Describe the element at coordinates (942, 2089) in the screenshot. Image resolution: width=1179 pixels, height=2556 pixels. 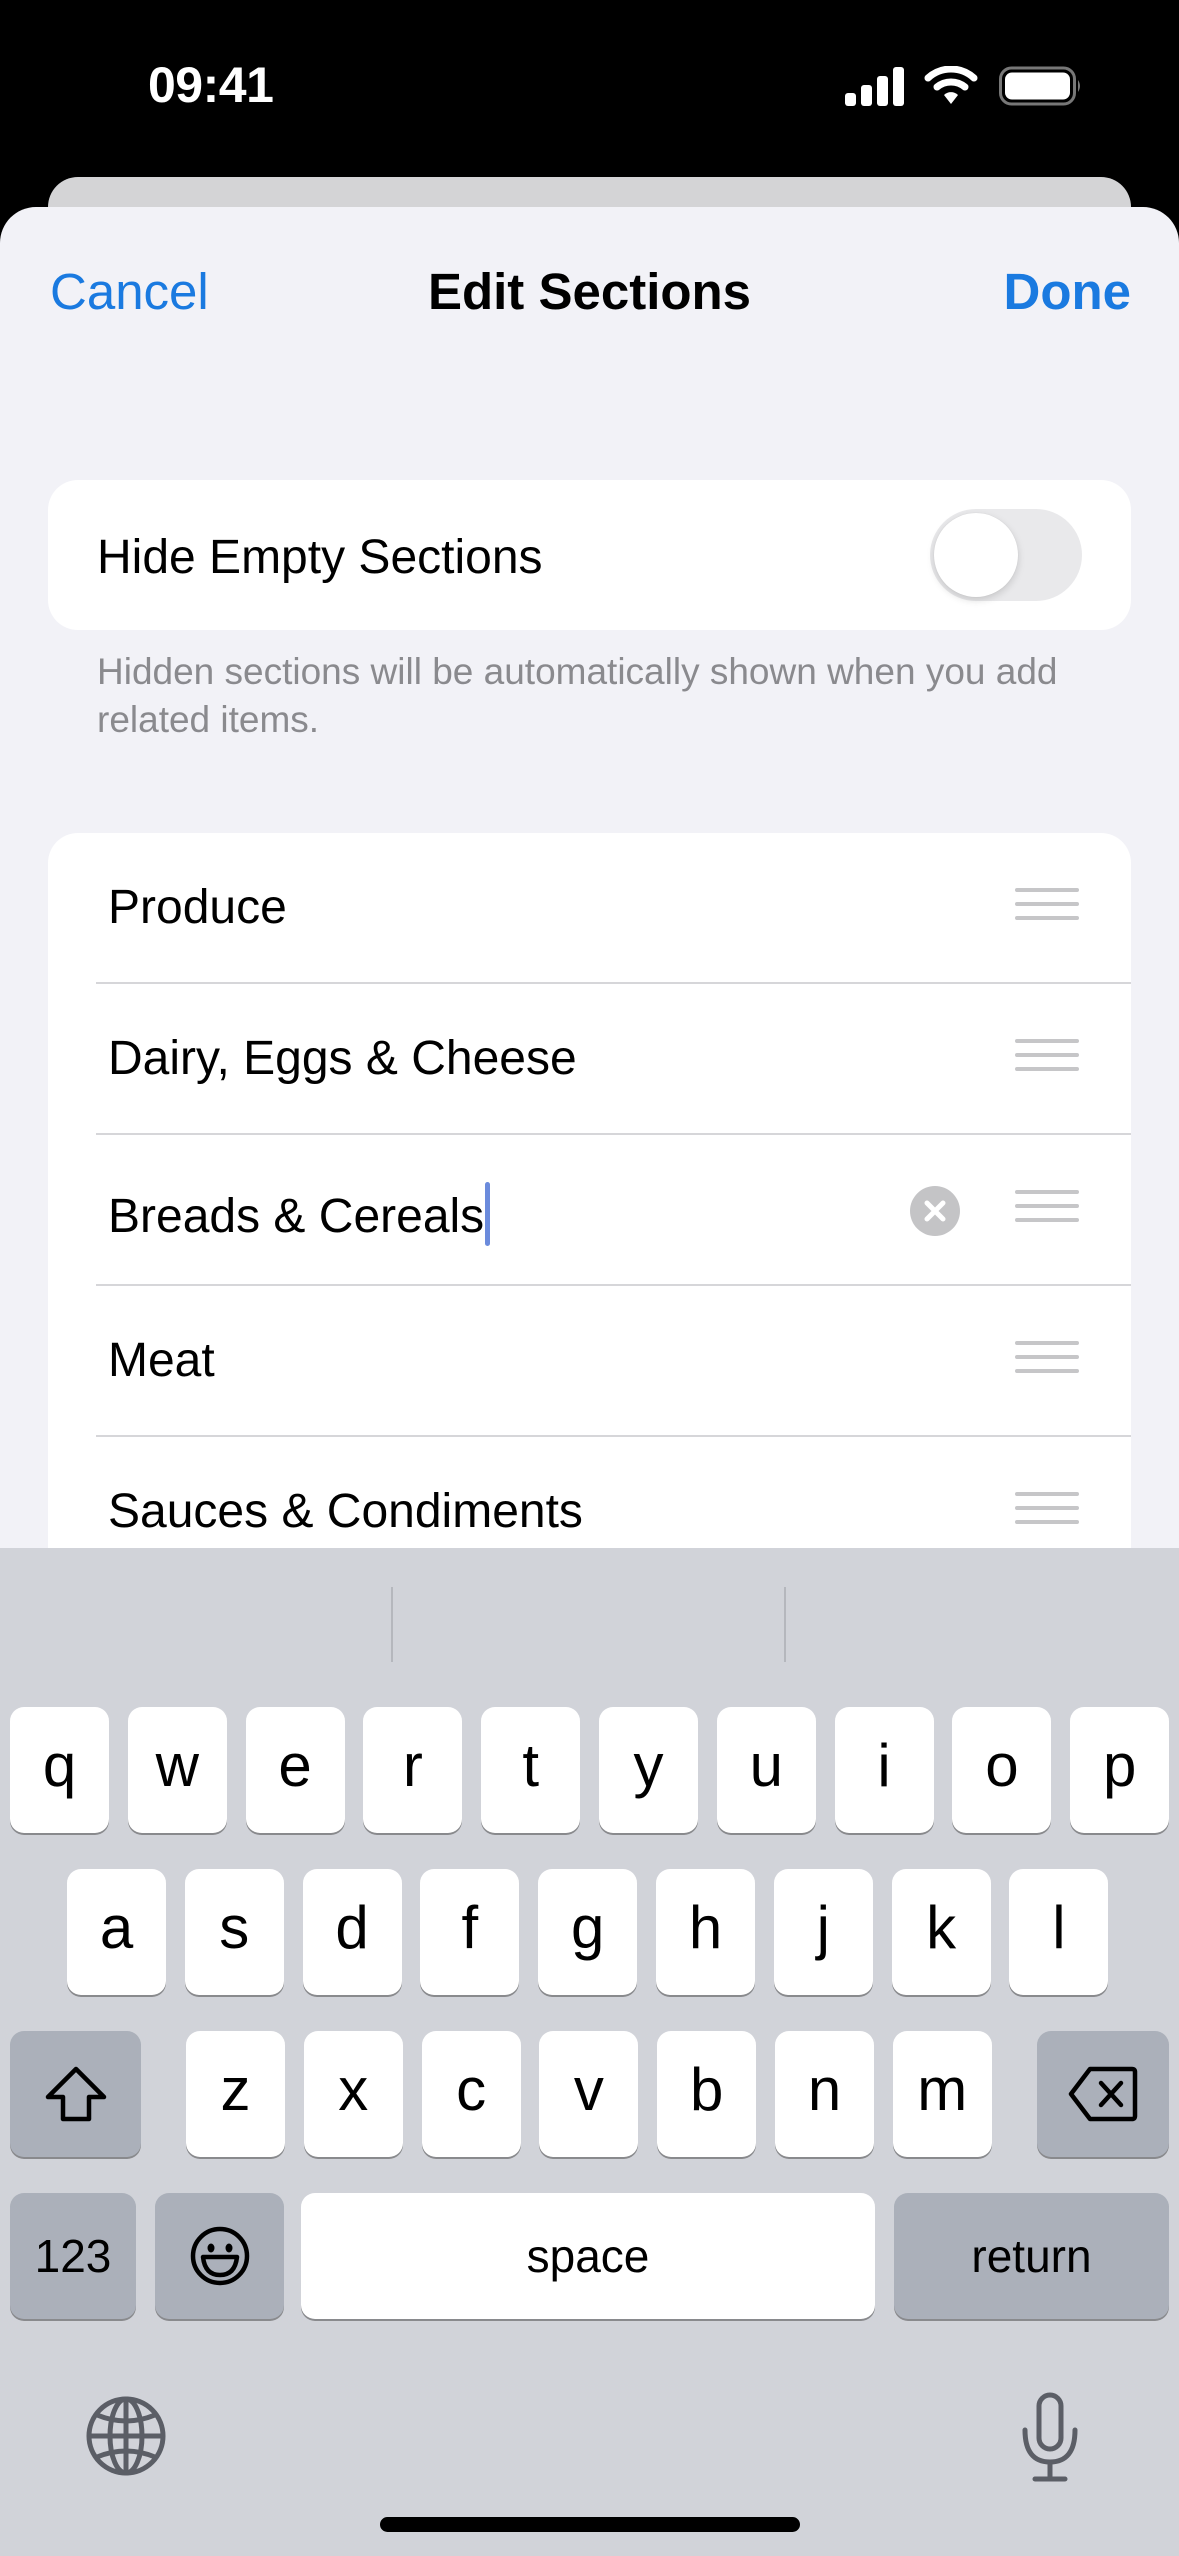
I see `key-label: m` at that location.